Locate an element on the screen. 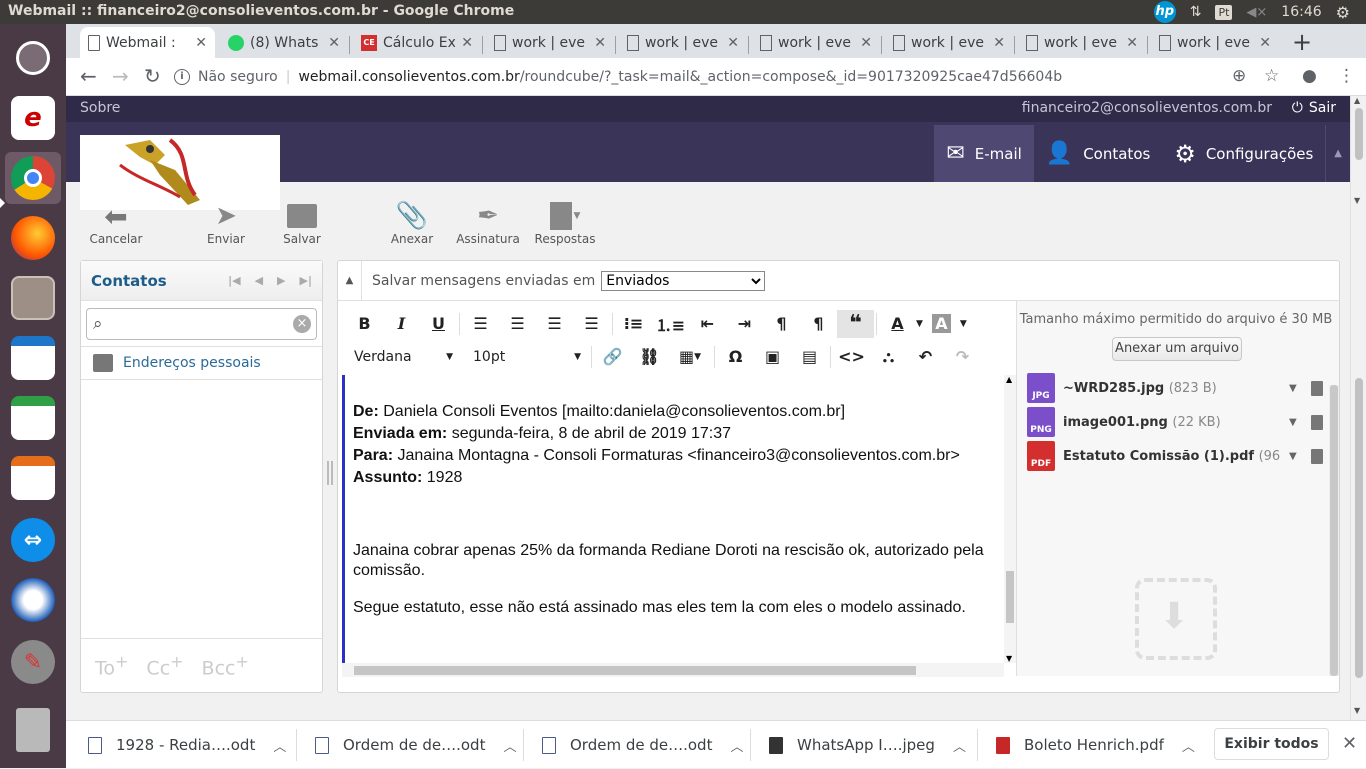  cancel-button: ⬅ Cancelar is located at coordinates (116, 223).